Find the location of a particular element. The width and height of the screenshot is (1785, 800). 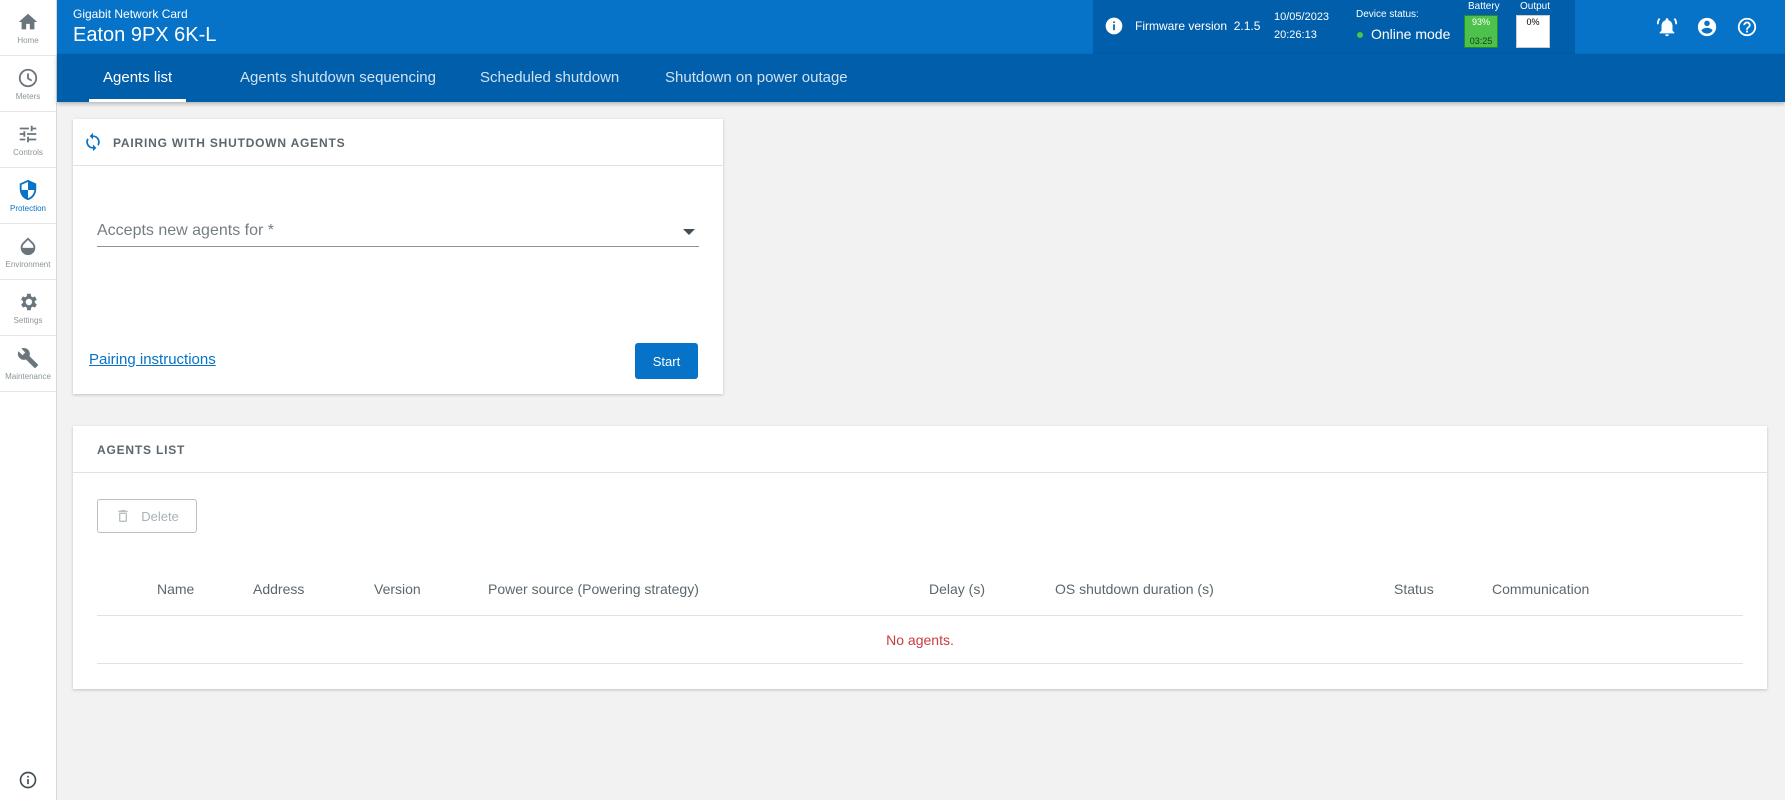

sidebar-item-settings: Settings is located at coordinates (28, 308).